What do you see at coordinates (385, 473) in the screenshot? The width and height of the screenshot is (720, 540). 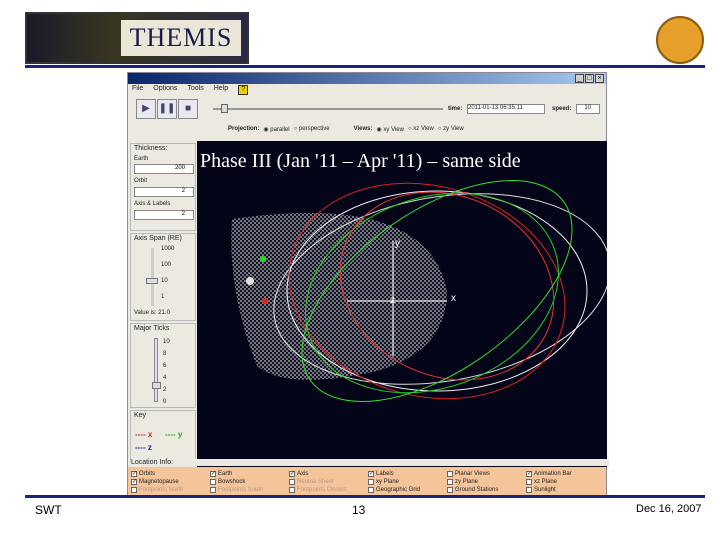 I see `checkbox-label: Labels` at bounding box center [385, 473].